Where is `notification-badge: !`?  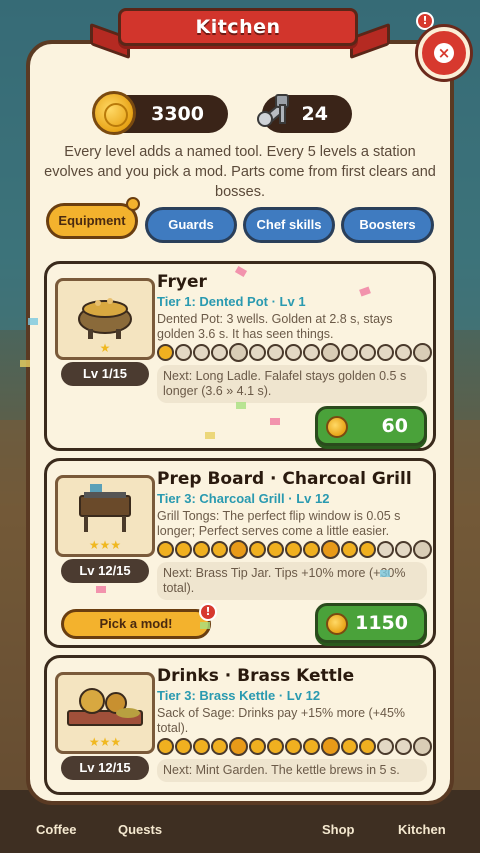
notification-badge: ! is located at coordinates (425, 21).